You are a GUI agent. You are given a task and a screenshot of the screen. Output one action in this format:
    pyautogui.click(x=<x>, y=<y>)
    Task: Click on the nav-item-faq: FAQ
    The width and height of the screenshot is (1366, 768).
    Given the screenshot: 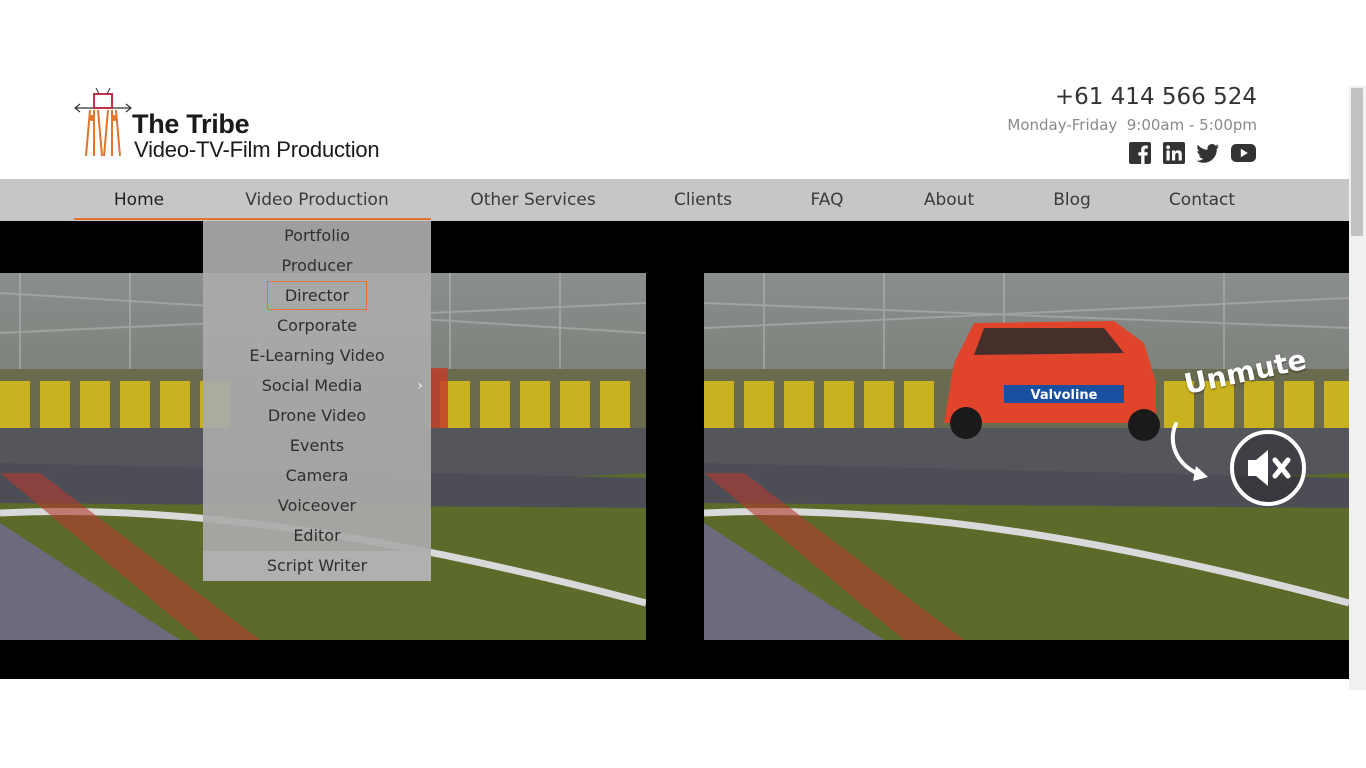 What is the action you would take?
    pyautogui.click(x=827, y=200)
    